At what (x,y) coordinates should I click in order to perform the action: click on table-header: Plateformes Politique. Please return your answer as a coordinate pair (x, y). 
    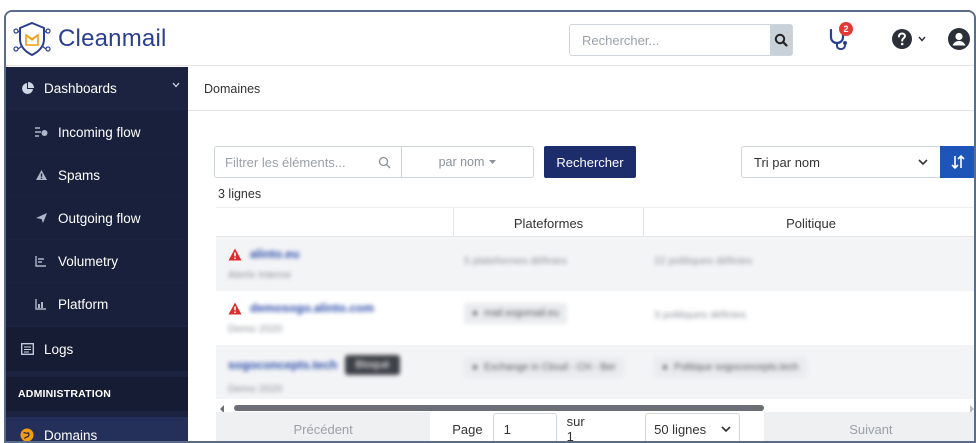
    Looking at the image, I should click on (595, 222).